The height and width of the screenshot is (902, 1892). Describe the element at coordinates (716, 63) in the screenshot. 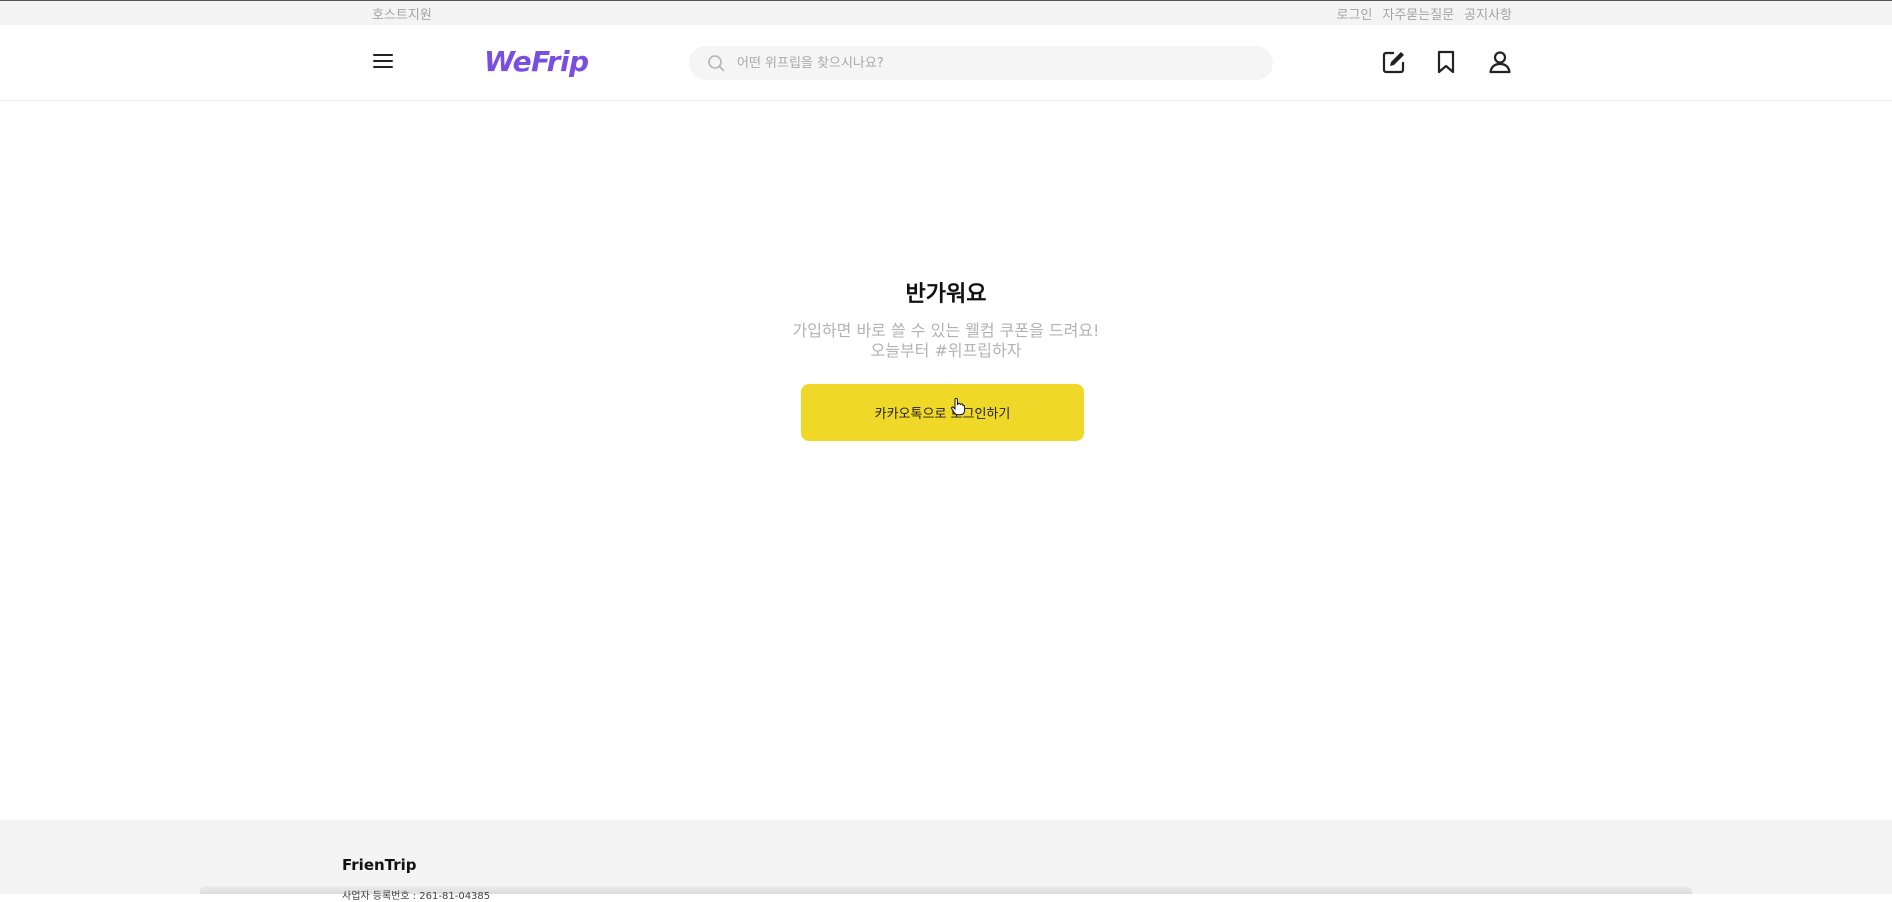

I see `search-icon` at that location.